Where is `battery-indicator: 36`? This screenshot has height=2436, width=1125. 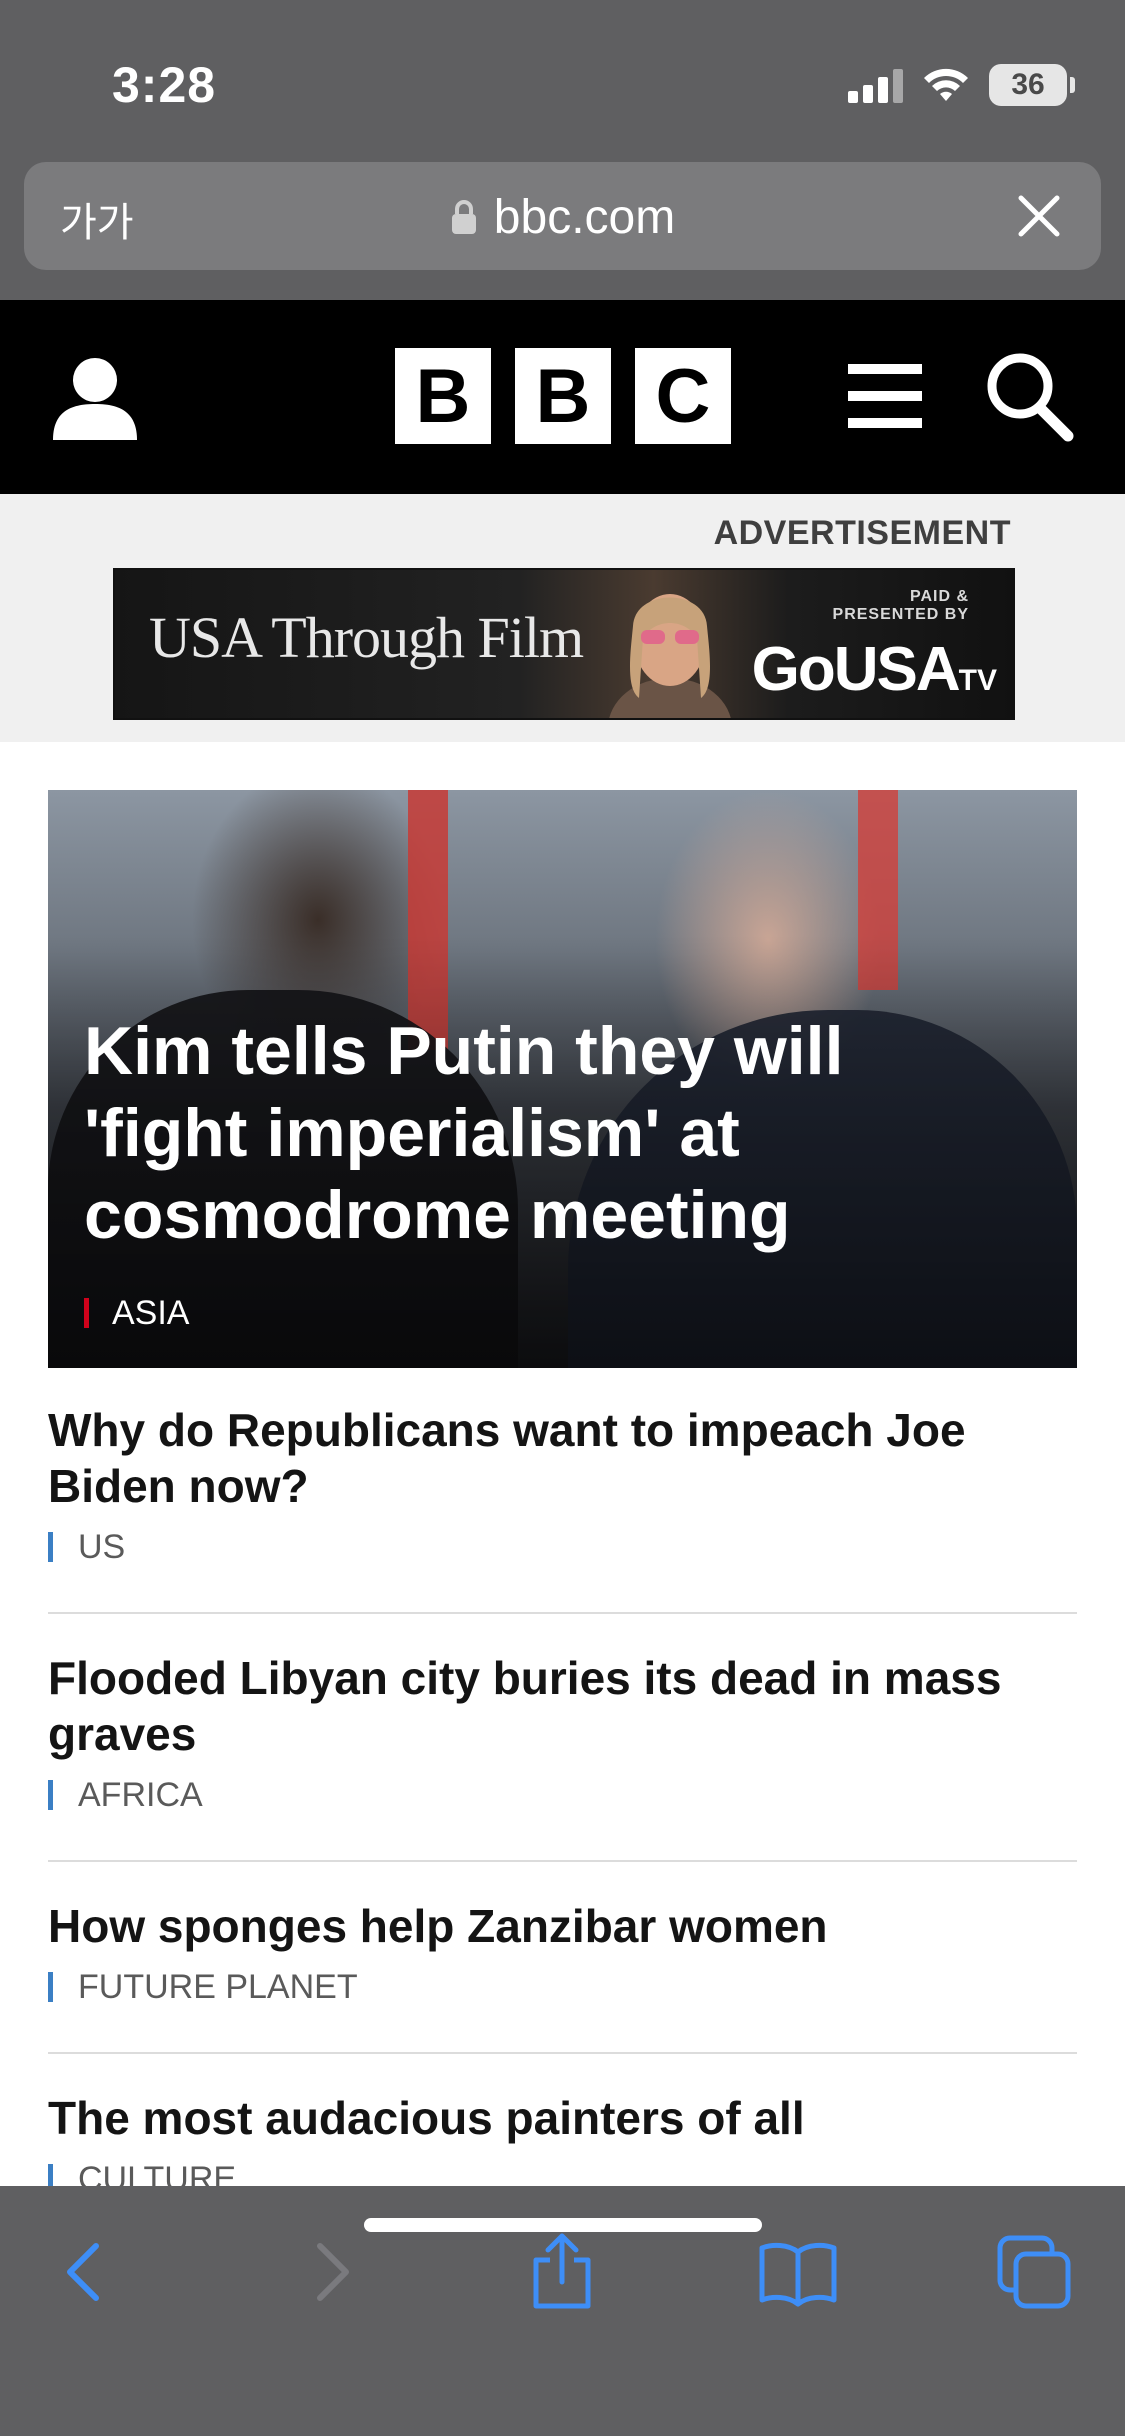 battery-indicator: 36 is located at coordinates (1032, 85).